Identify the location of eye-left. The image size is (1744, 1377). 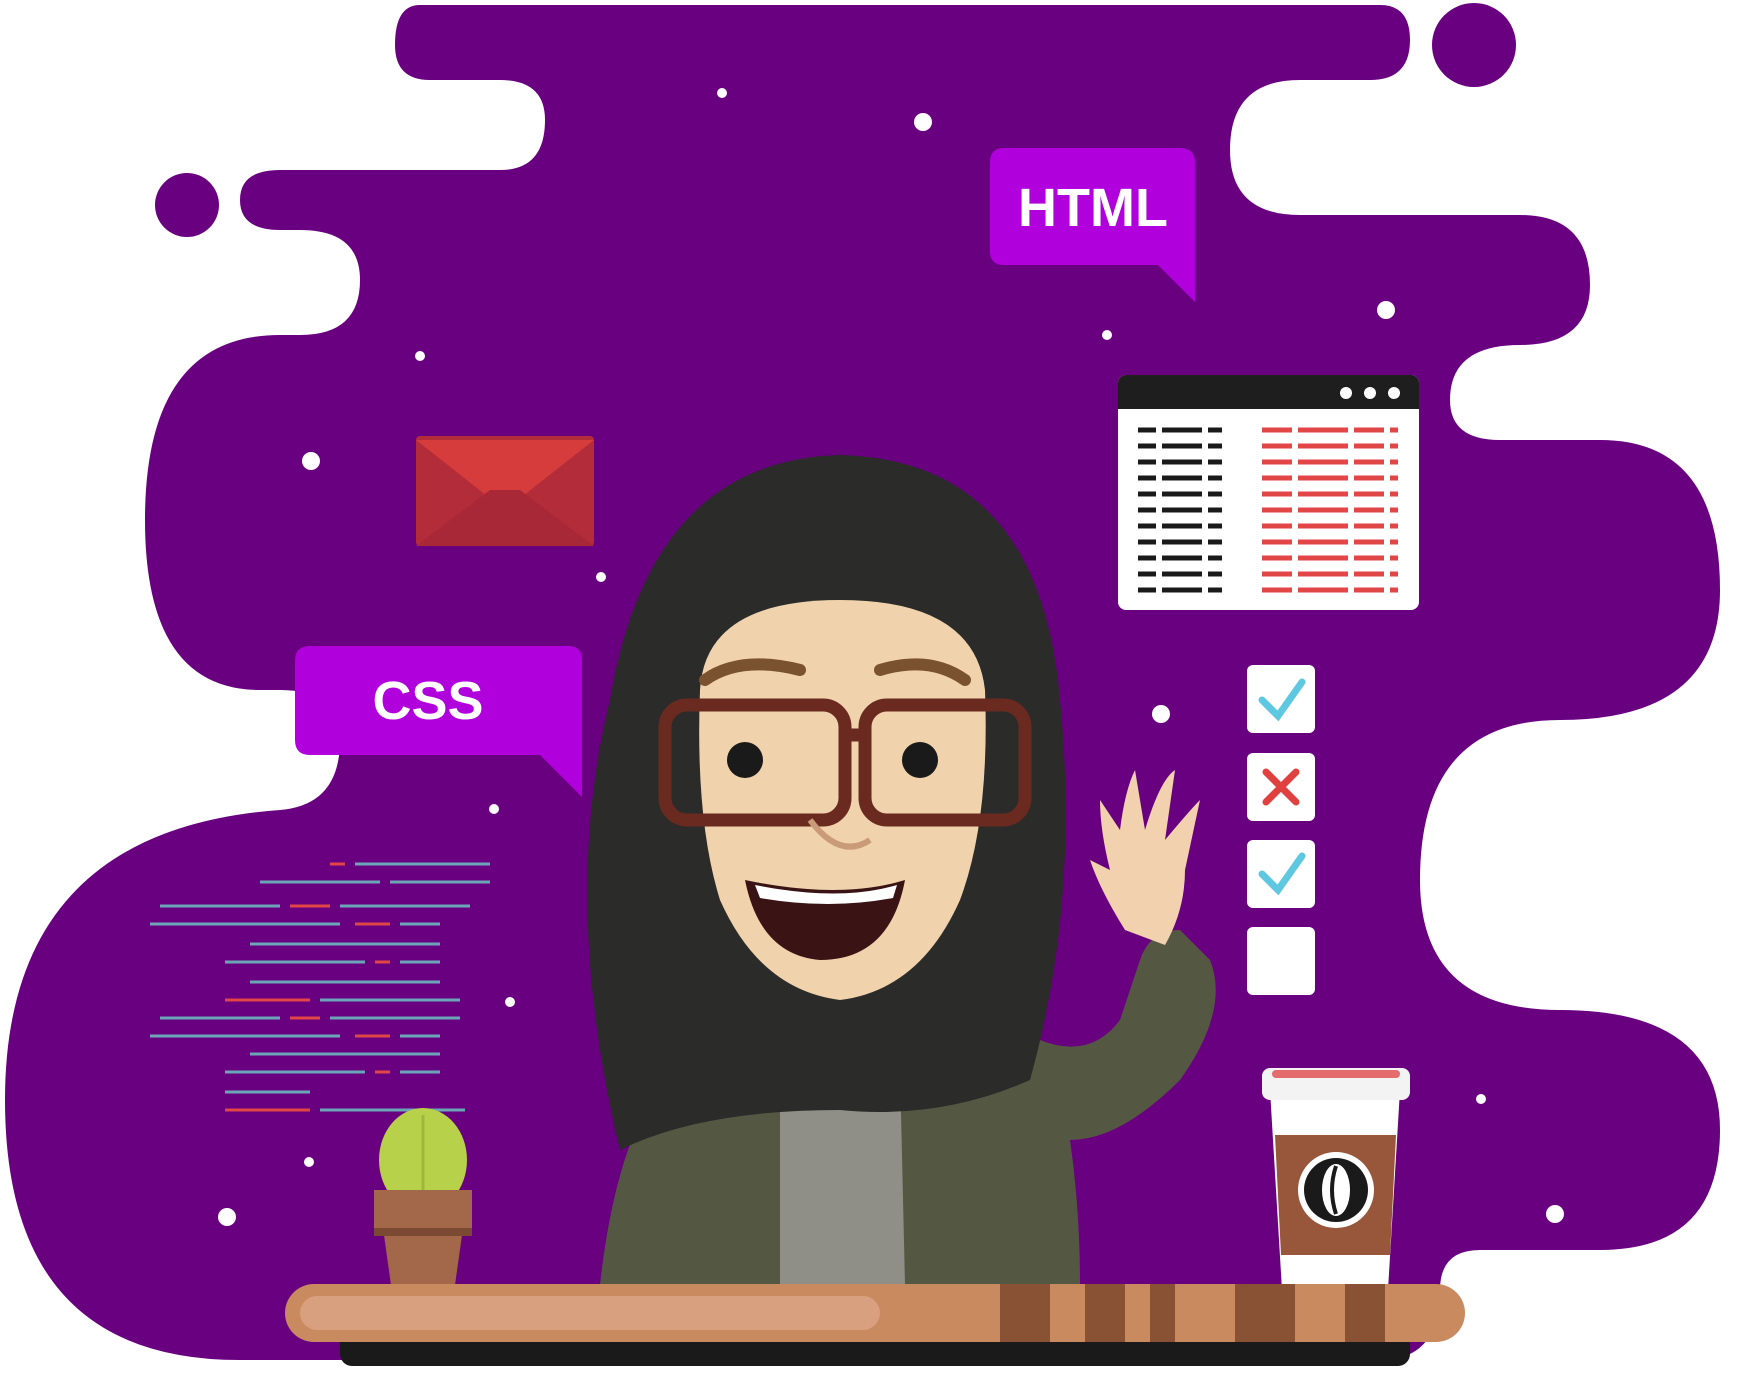
(745, 760).